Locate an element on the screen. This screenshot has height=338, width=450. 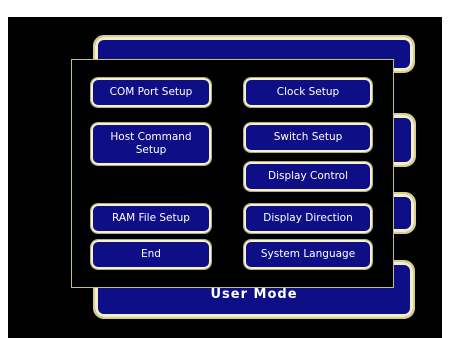
ram-file-setup-button: RAM File Setup is located at coordinates (151, 218).